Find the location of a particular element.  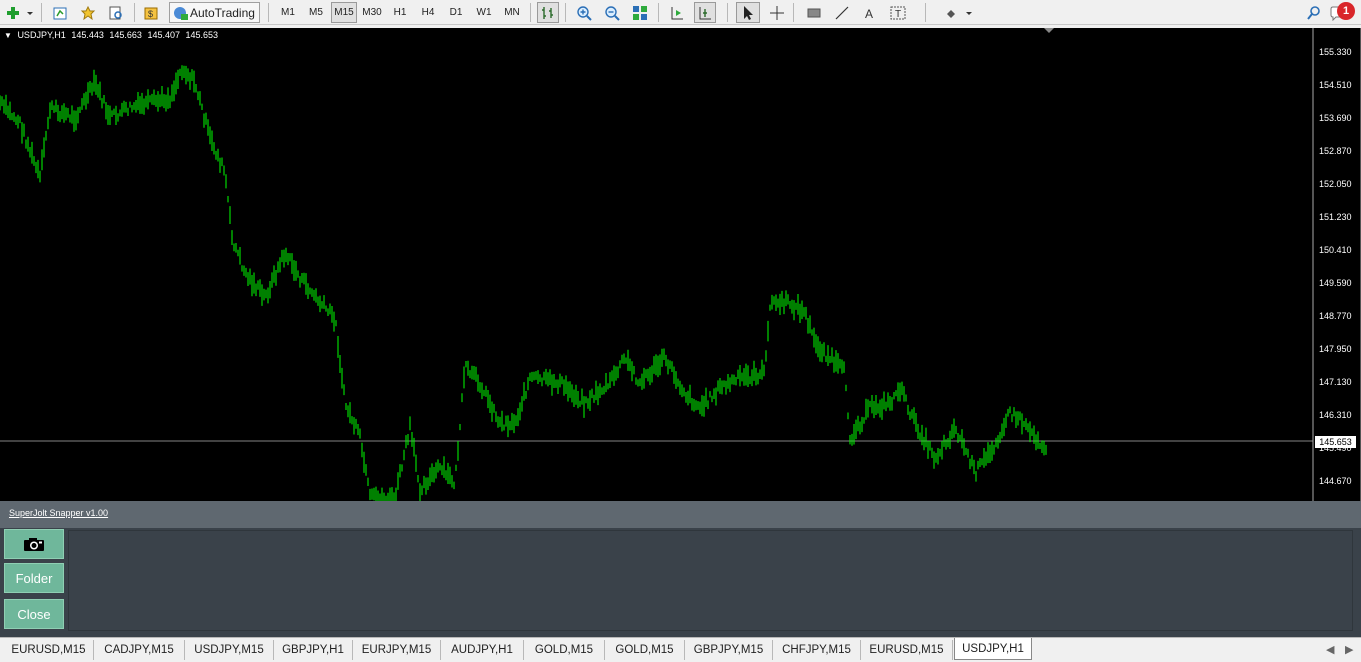

new-order-button: $ is located at coordinates (151, 12).